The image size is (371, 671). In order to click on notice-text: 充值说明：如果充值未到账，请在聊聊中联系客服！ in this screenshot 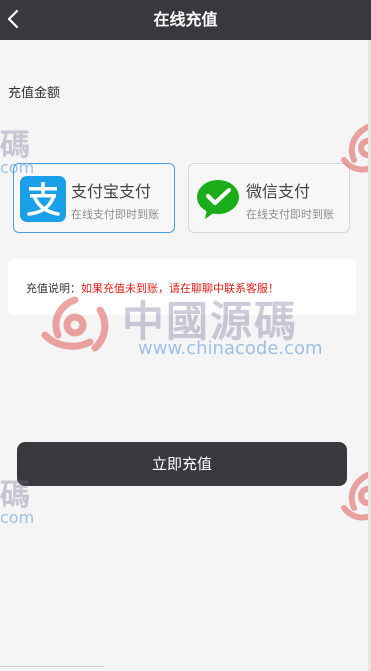, I will do `click(152, 288)`.